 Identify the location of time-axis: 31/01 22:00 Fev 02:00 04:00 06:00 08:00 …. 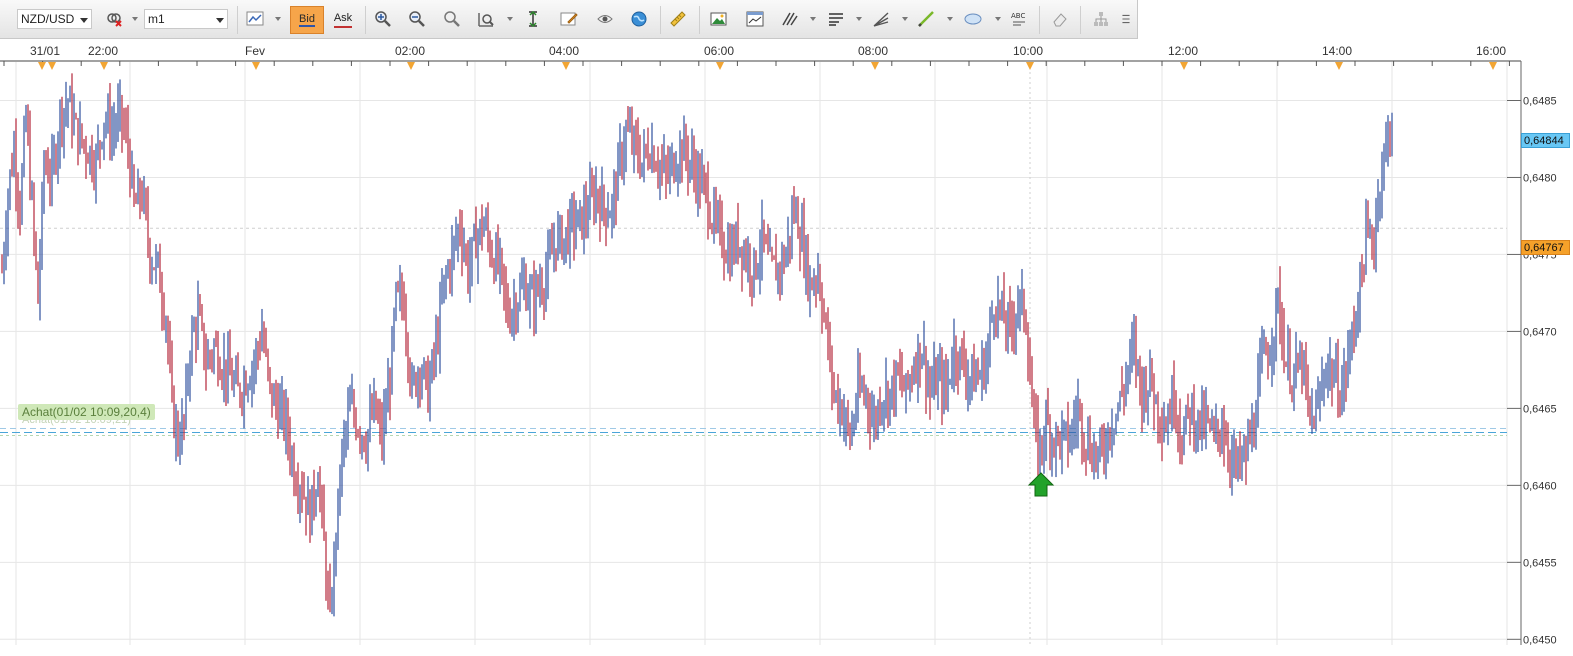
(768, 51).